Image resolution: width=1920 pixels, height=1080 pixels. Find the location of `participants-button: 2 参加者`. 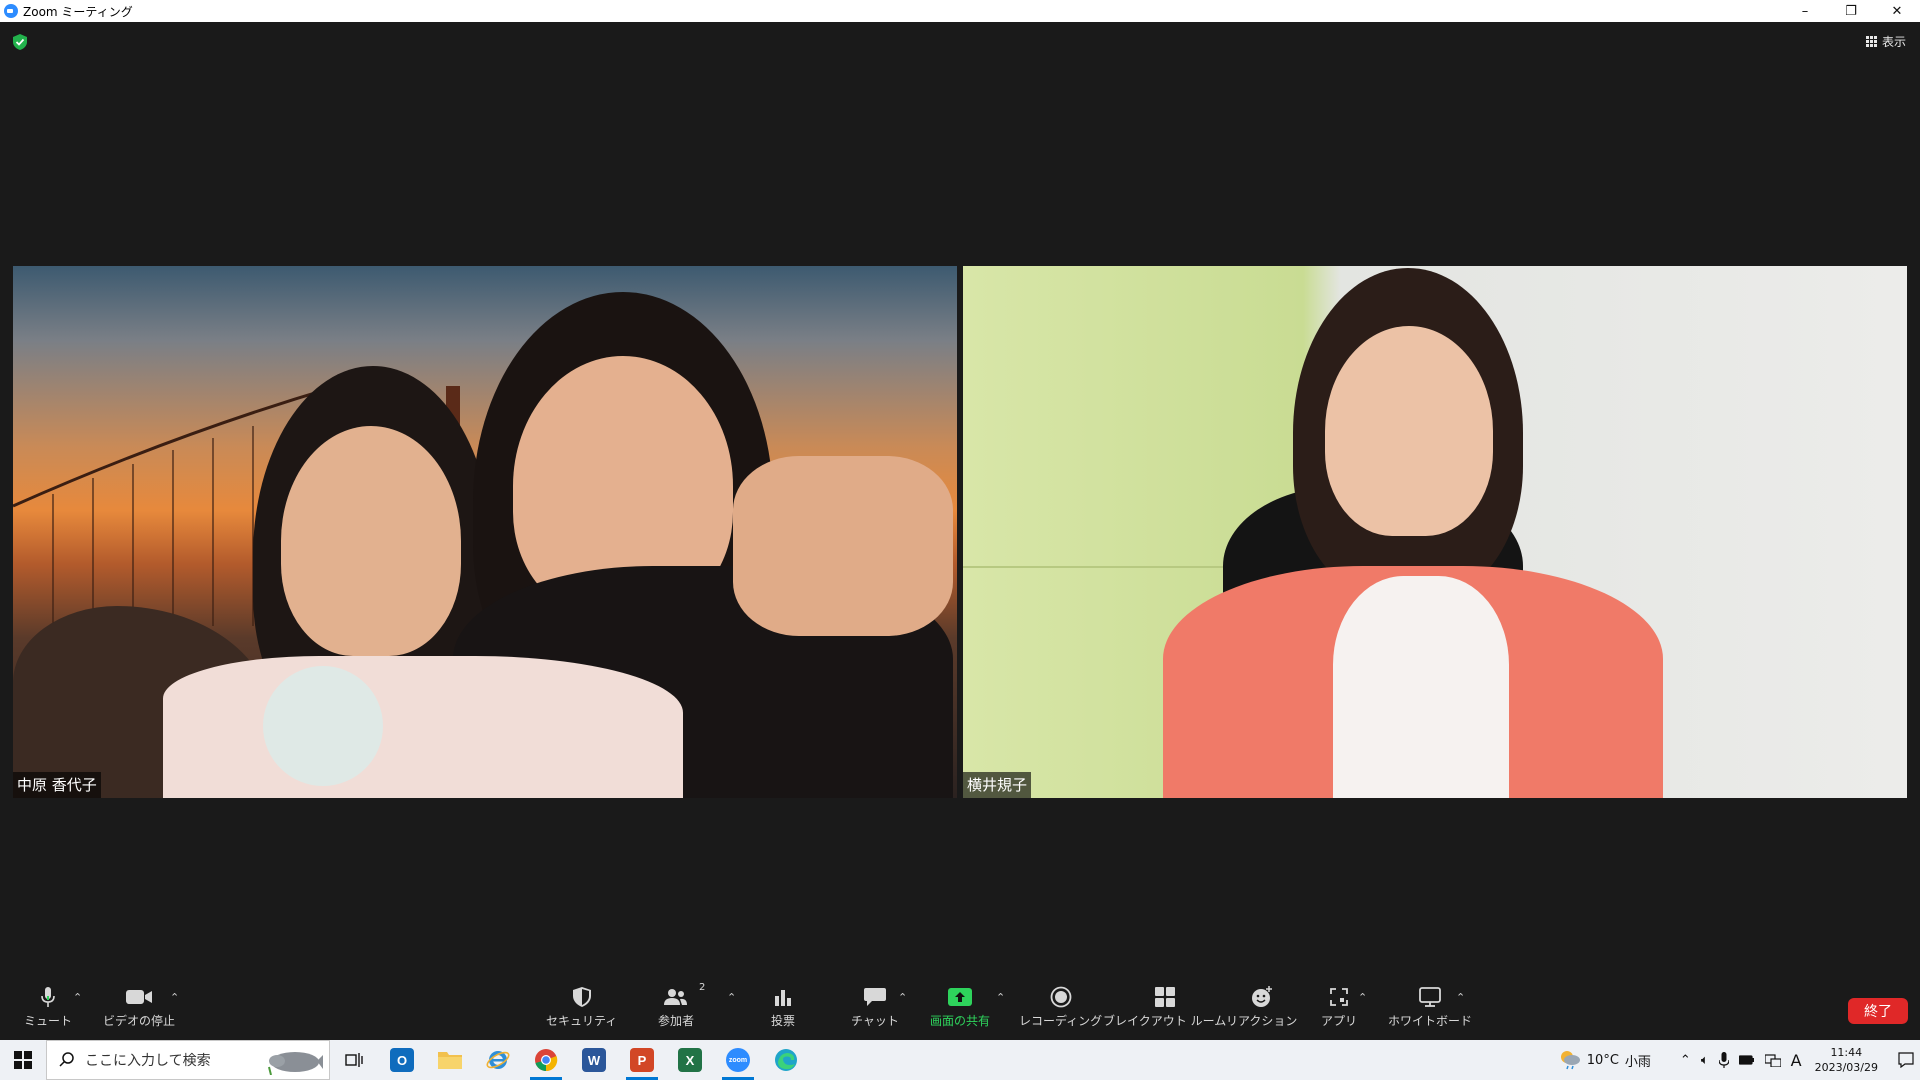

participants-button: 2 参加者 is located at coordinates (681, 1005).